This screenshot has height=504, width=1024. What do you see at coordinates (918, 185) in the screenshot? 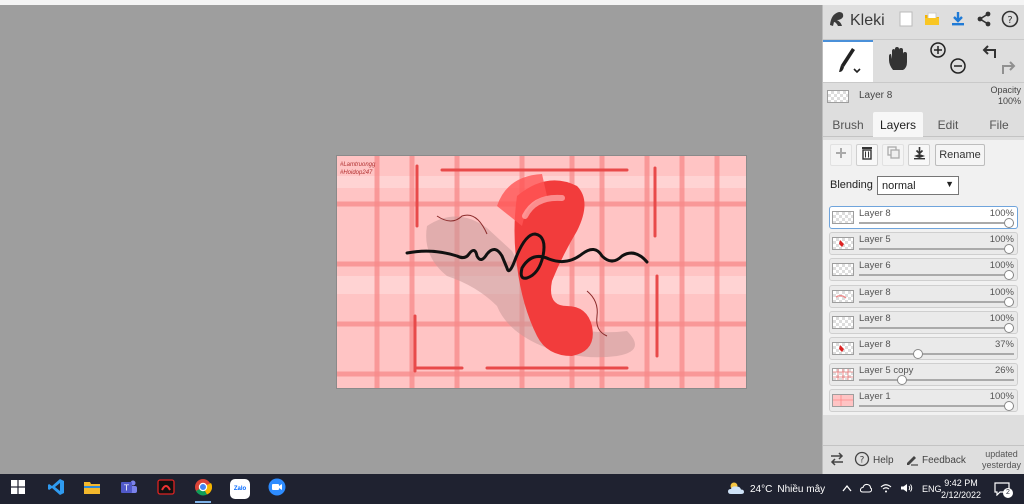
I see `blending-select: normal ▼` at bounding box center [918, 185].